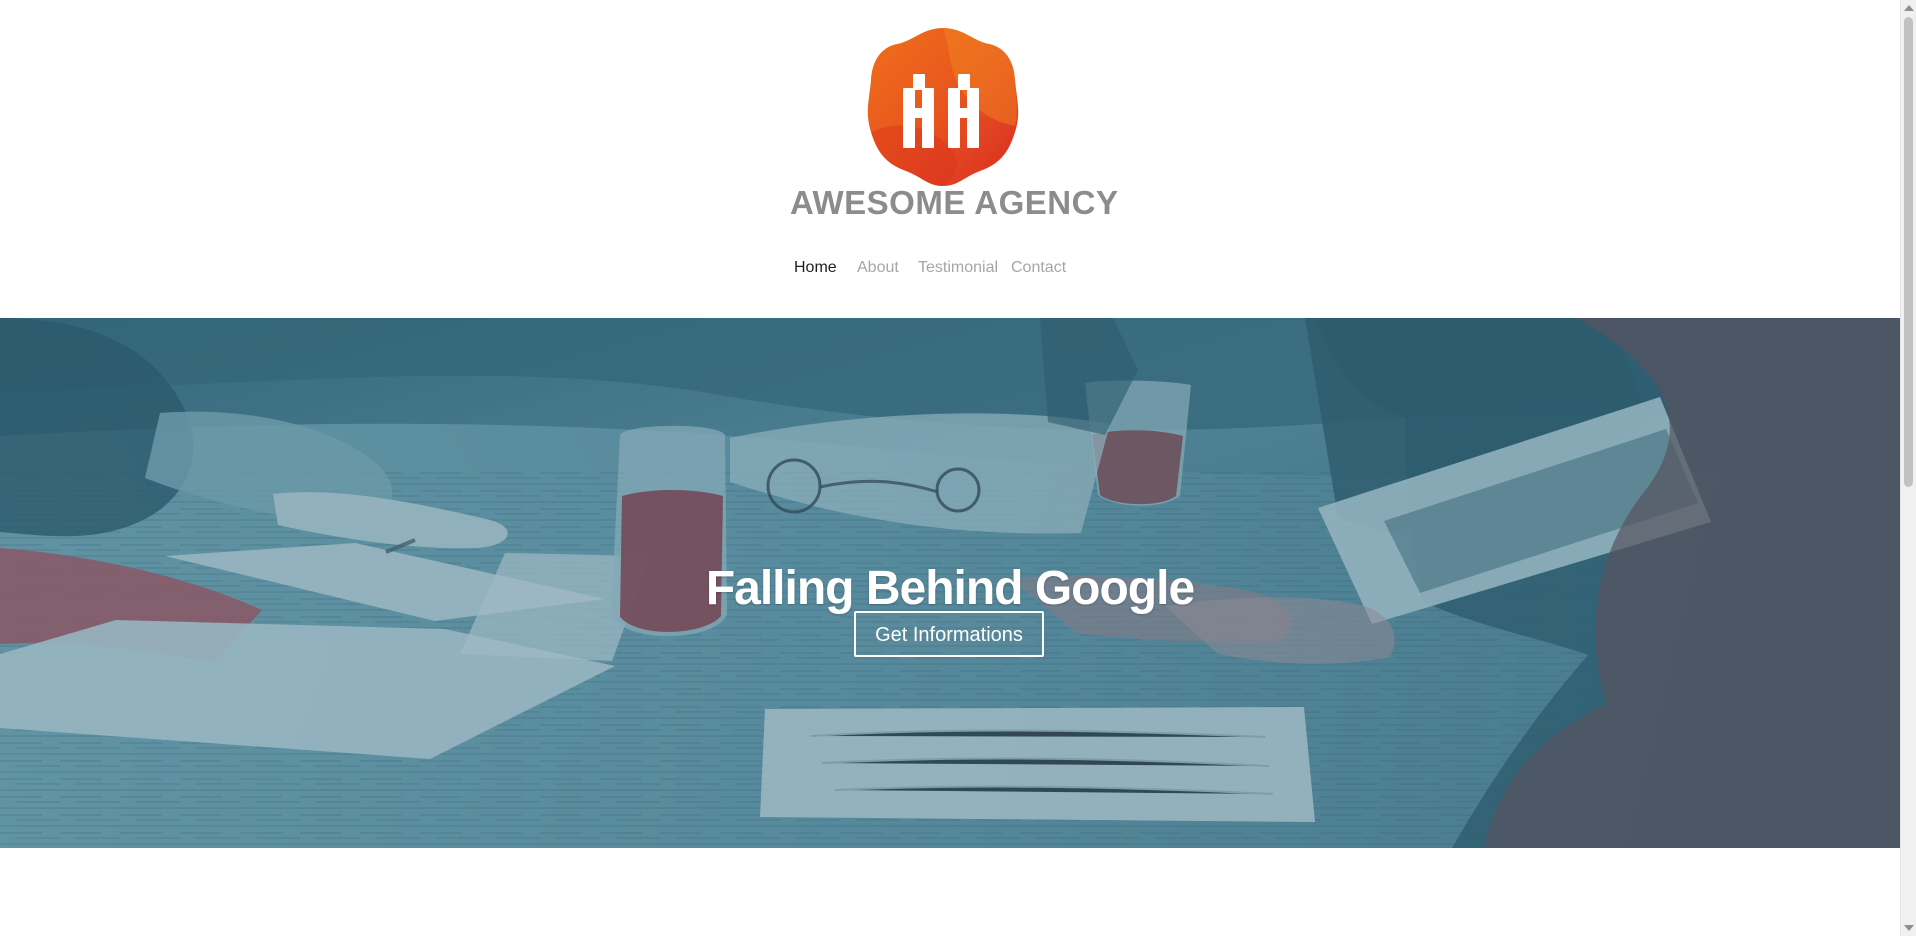 This screenshot has height=936, width=1916. What do you see at coordinates (878, 268) in the screenshot?
I see `nav-link-about: About` at bounding box center [878, 268].